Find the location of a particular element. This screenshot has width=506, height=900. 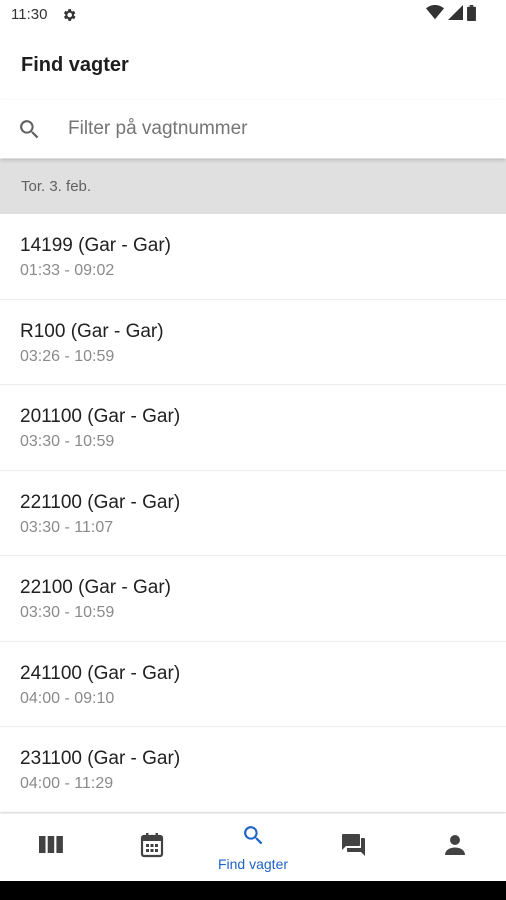

person-icon is located at coordinates (455, 847).